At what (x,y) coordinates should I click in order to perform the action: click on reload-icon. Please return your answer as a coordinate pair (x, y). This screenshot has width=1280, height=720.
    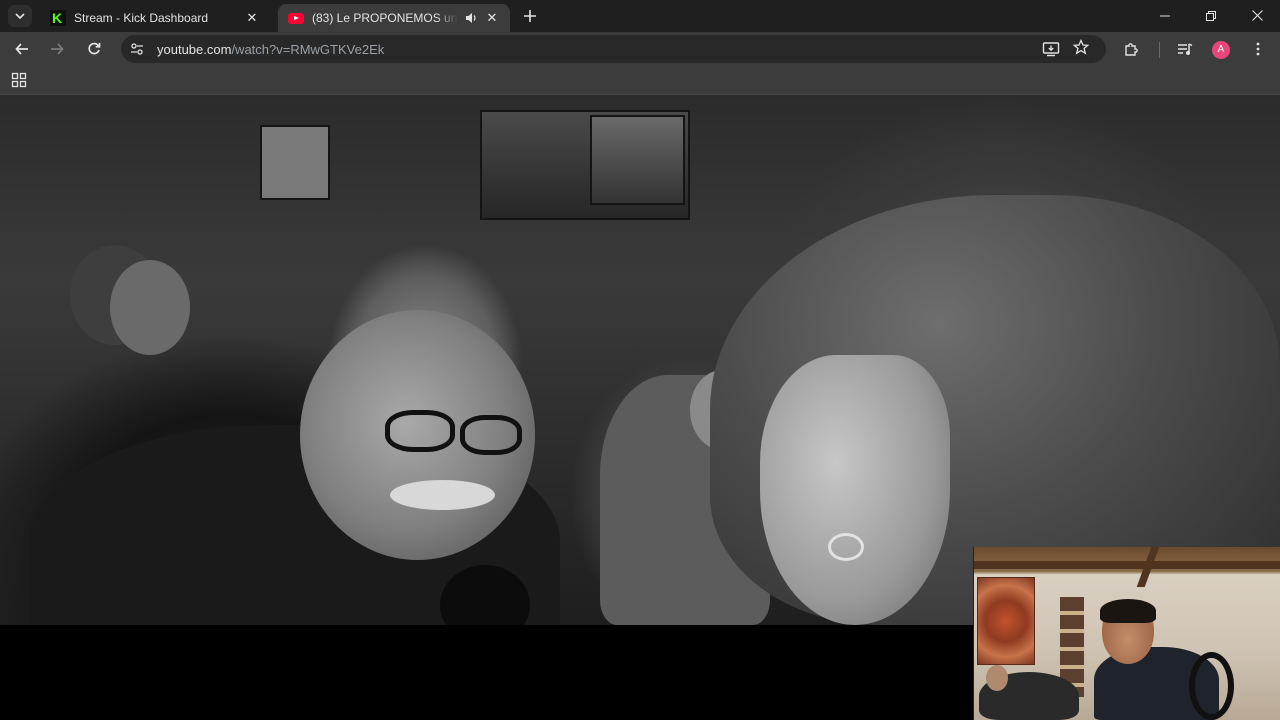
    Looking at the image, I should click on (94, 48).